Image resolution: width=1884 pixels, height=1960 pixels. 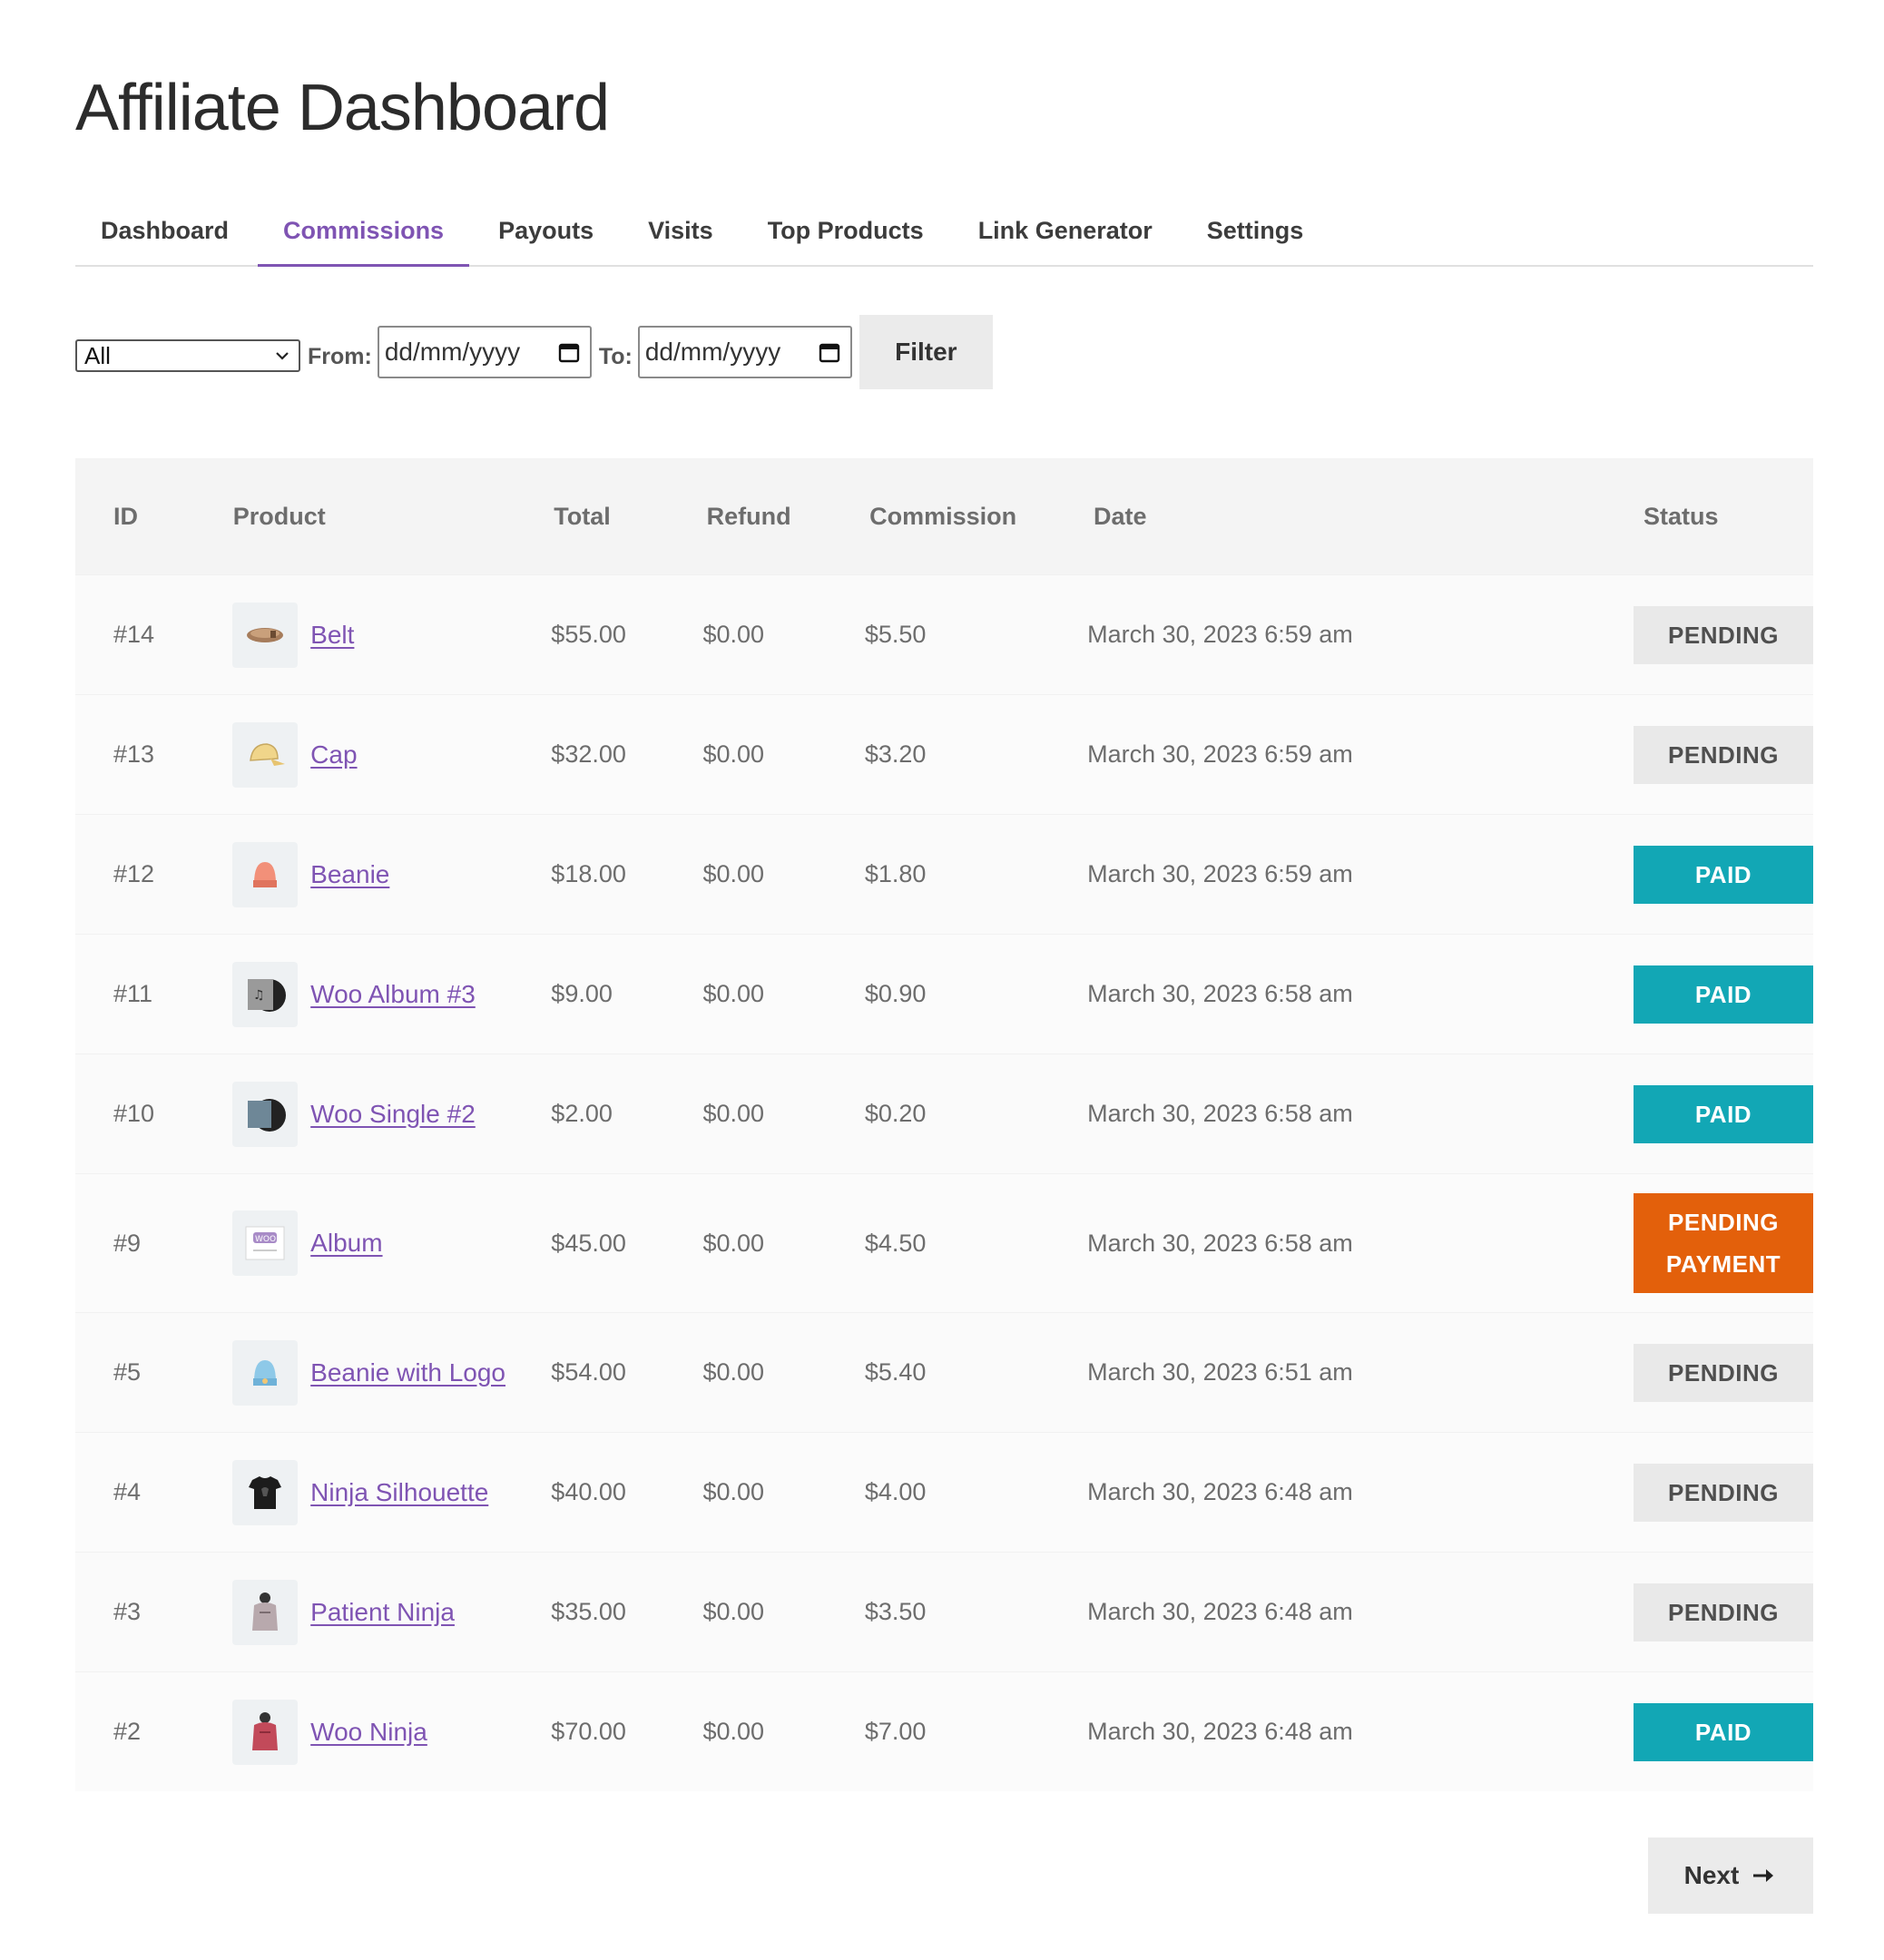 I want to click on tab-payouts: Payouts, so click(x=546, y=230).